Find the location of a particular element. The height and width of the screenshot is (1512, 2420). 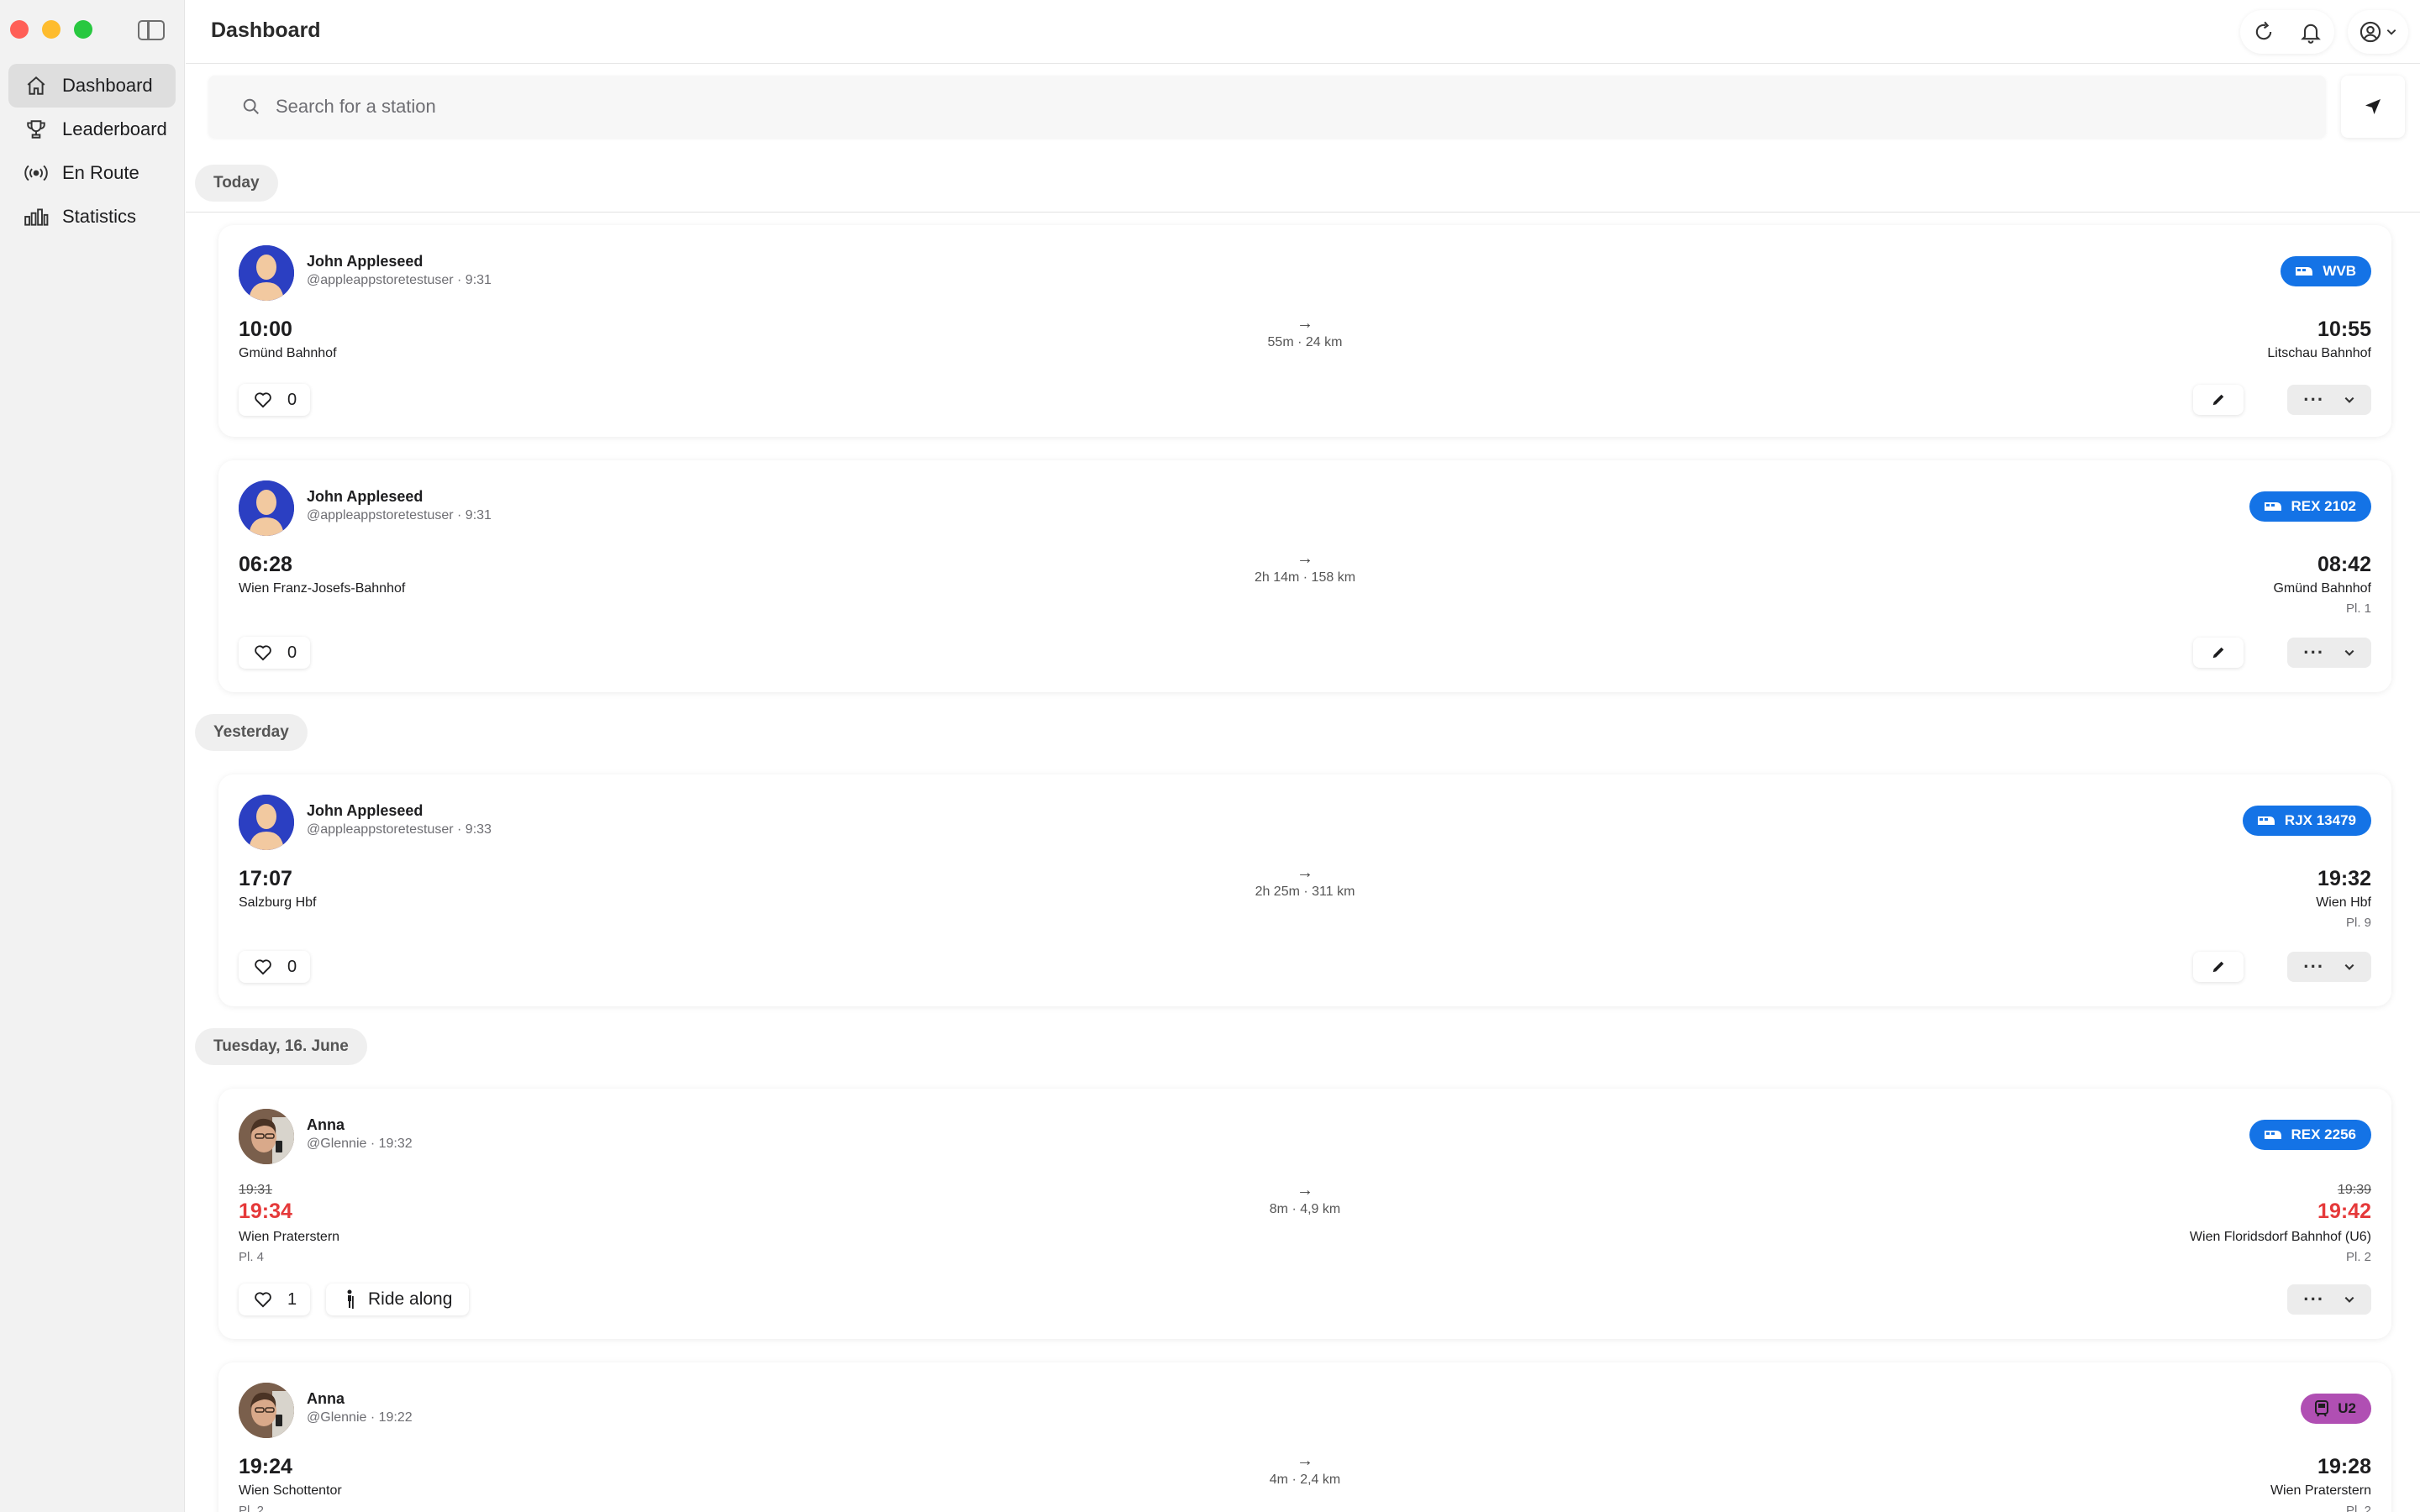

page-title: Dashboard is located at coordinates (266, 30).